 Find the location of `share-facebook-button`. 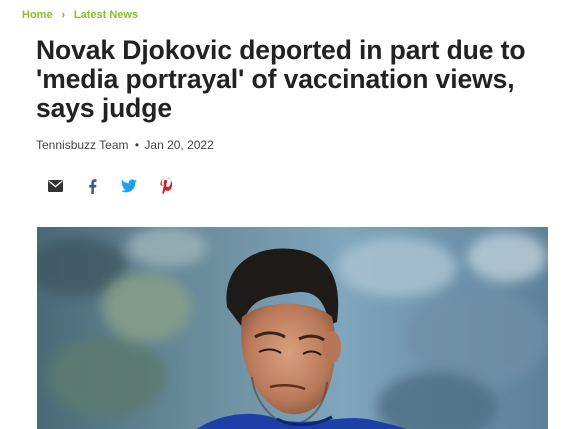

share-facebook-button is located at coordinates (92, 186).